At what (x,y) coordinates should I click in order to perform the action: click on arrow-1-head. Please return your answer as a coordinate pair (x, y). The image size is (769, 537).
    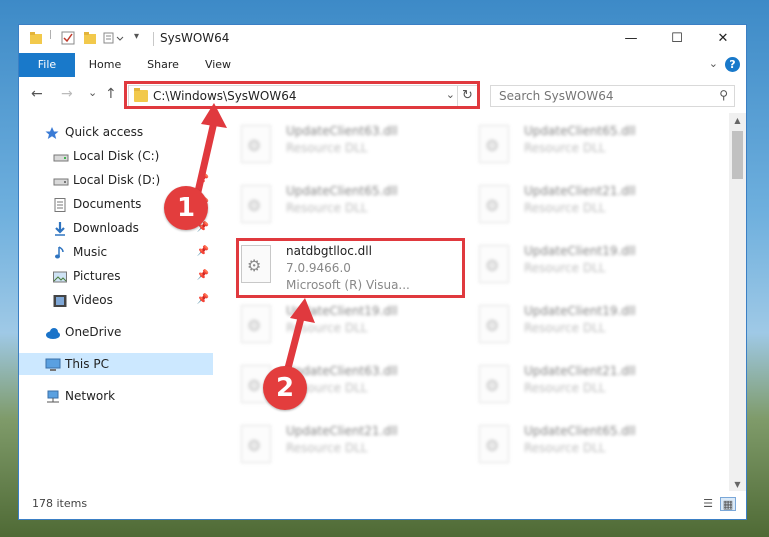
    Looking at the image, I should click on (214, 115).